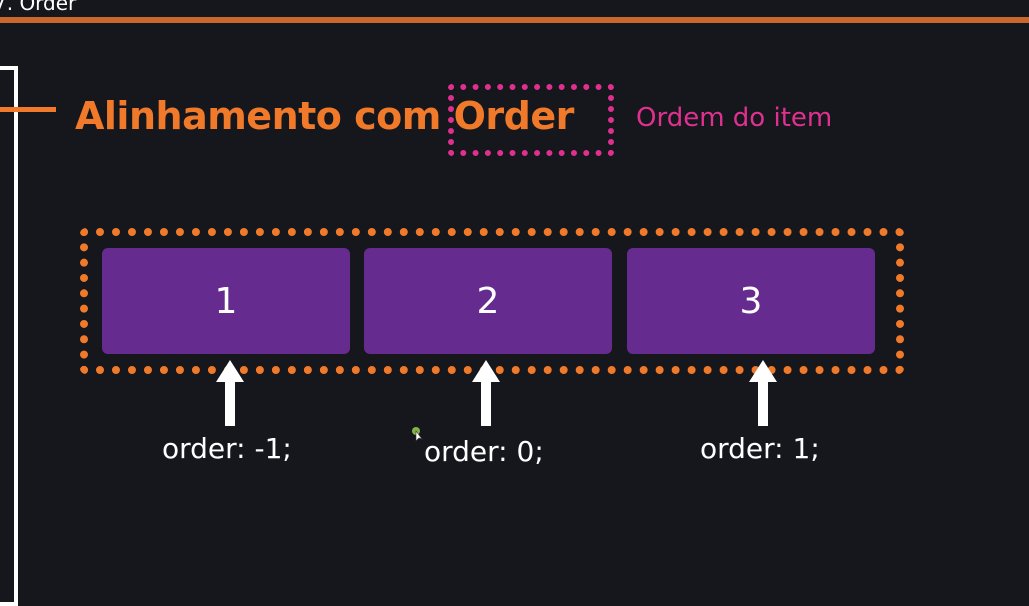 The width and height of the screenshot is (1029, 606). What do you see at coordinates (760, 448) in the screenshot?
I see `order-caption: order: 1;` at bounding box center [760, 448].